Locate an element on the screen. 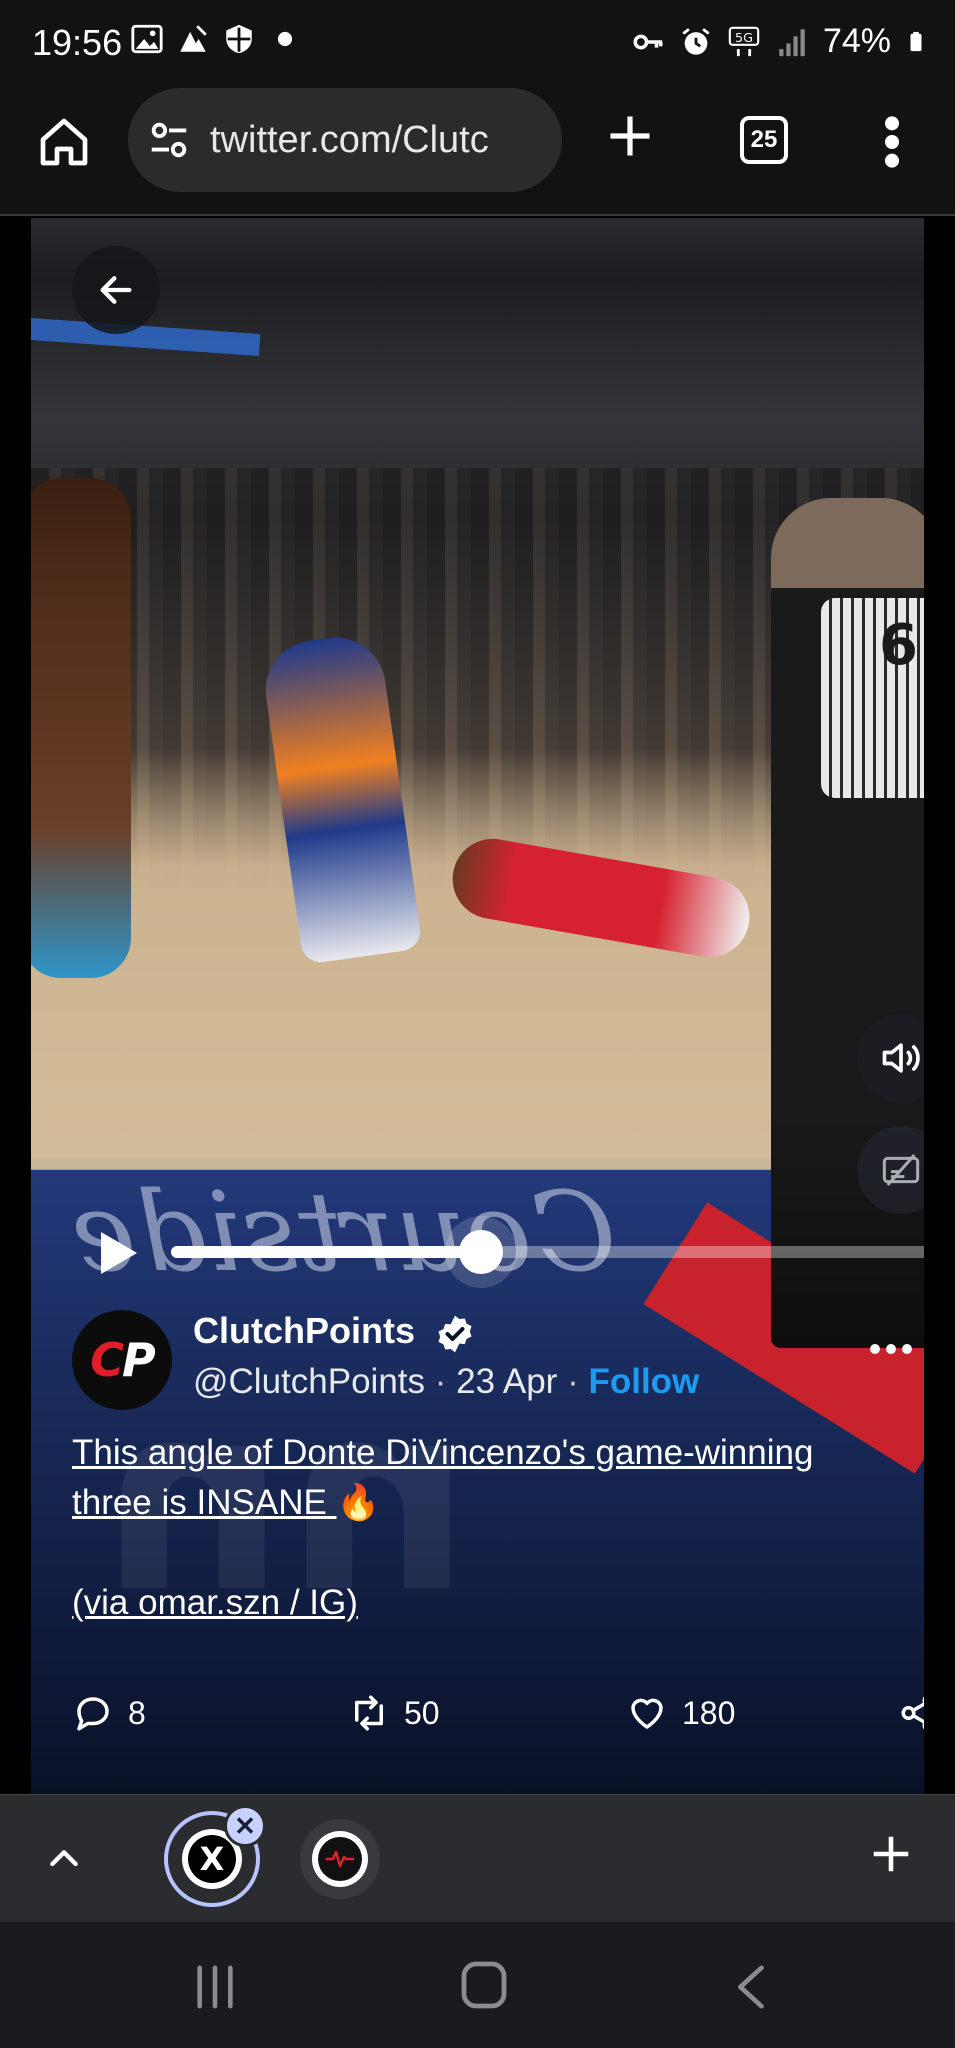 The image size is (955, 2048). play-icon is located at coordinates (119, 1253).